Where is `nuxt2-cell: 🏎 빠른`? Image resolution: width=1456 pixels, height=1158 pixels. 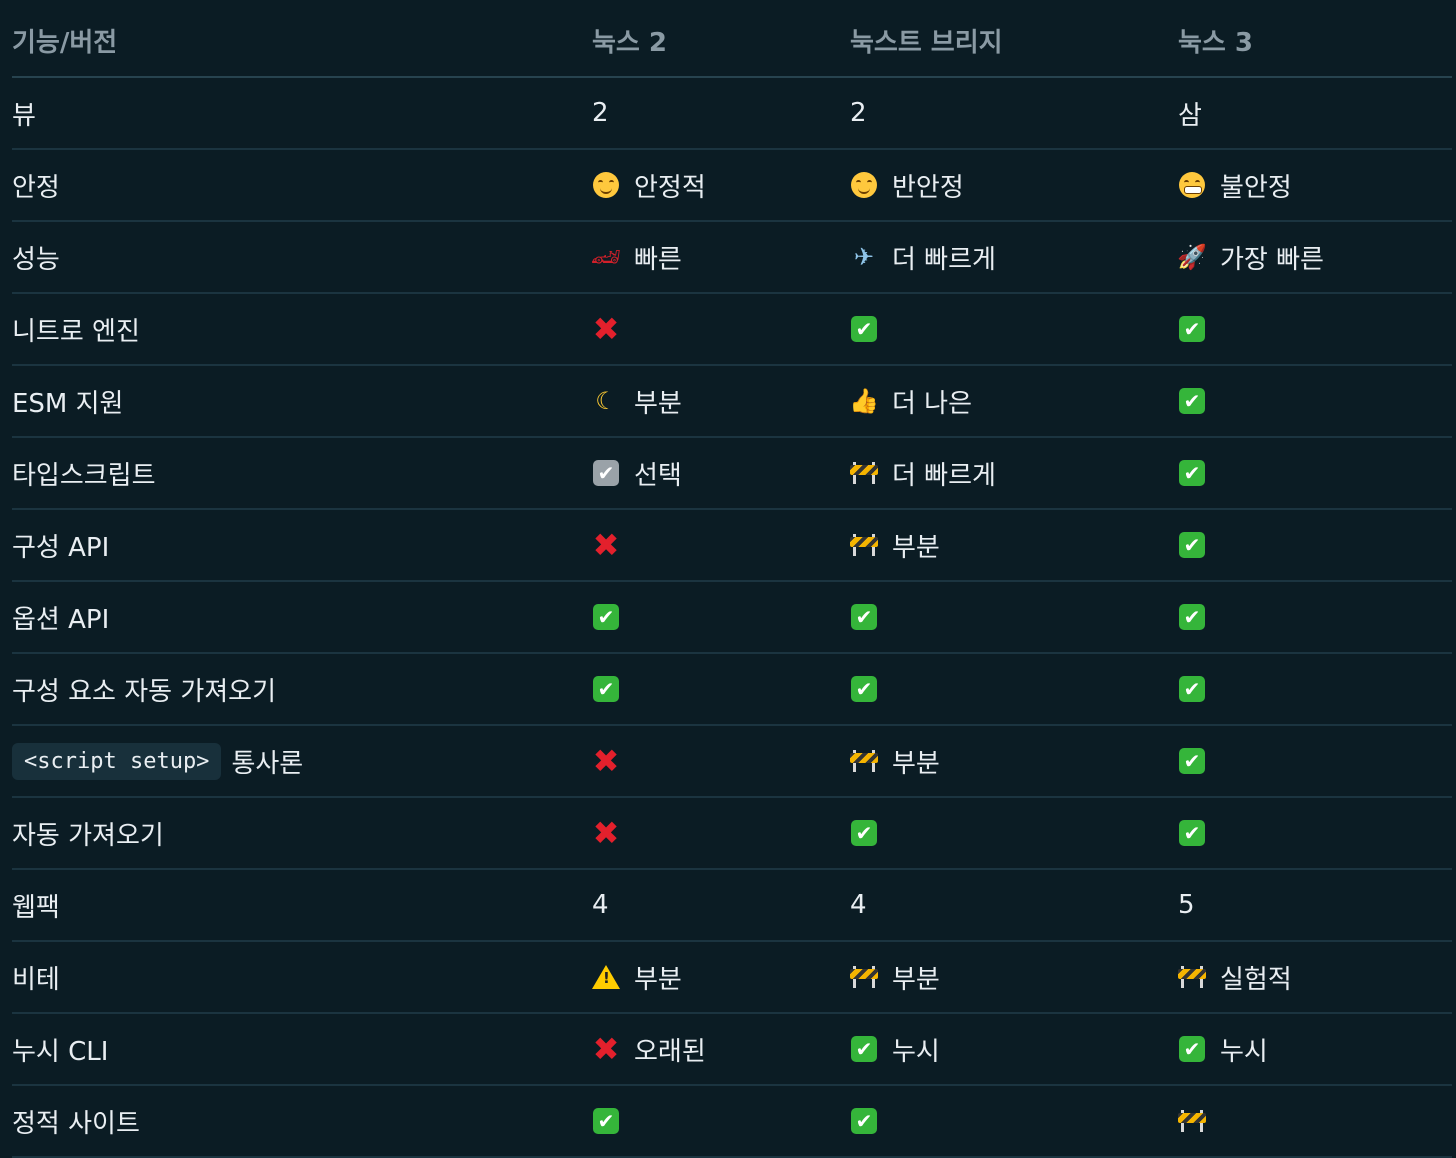 nuxt2-cell: 🏎 빠른 is located at coordinates (636, 257).